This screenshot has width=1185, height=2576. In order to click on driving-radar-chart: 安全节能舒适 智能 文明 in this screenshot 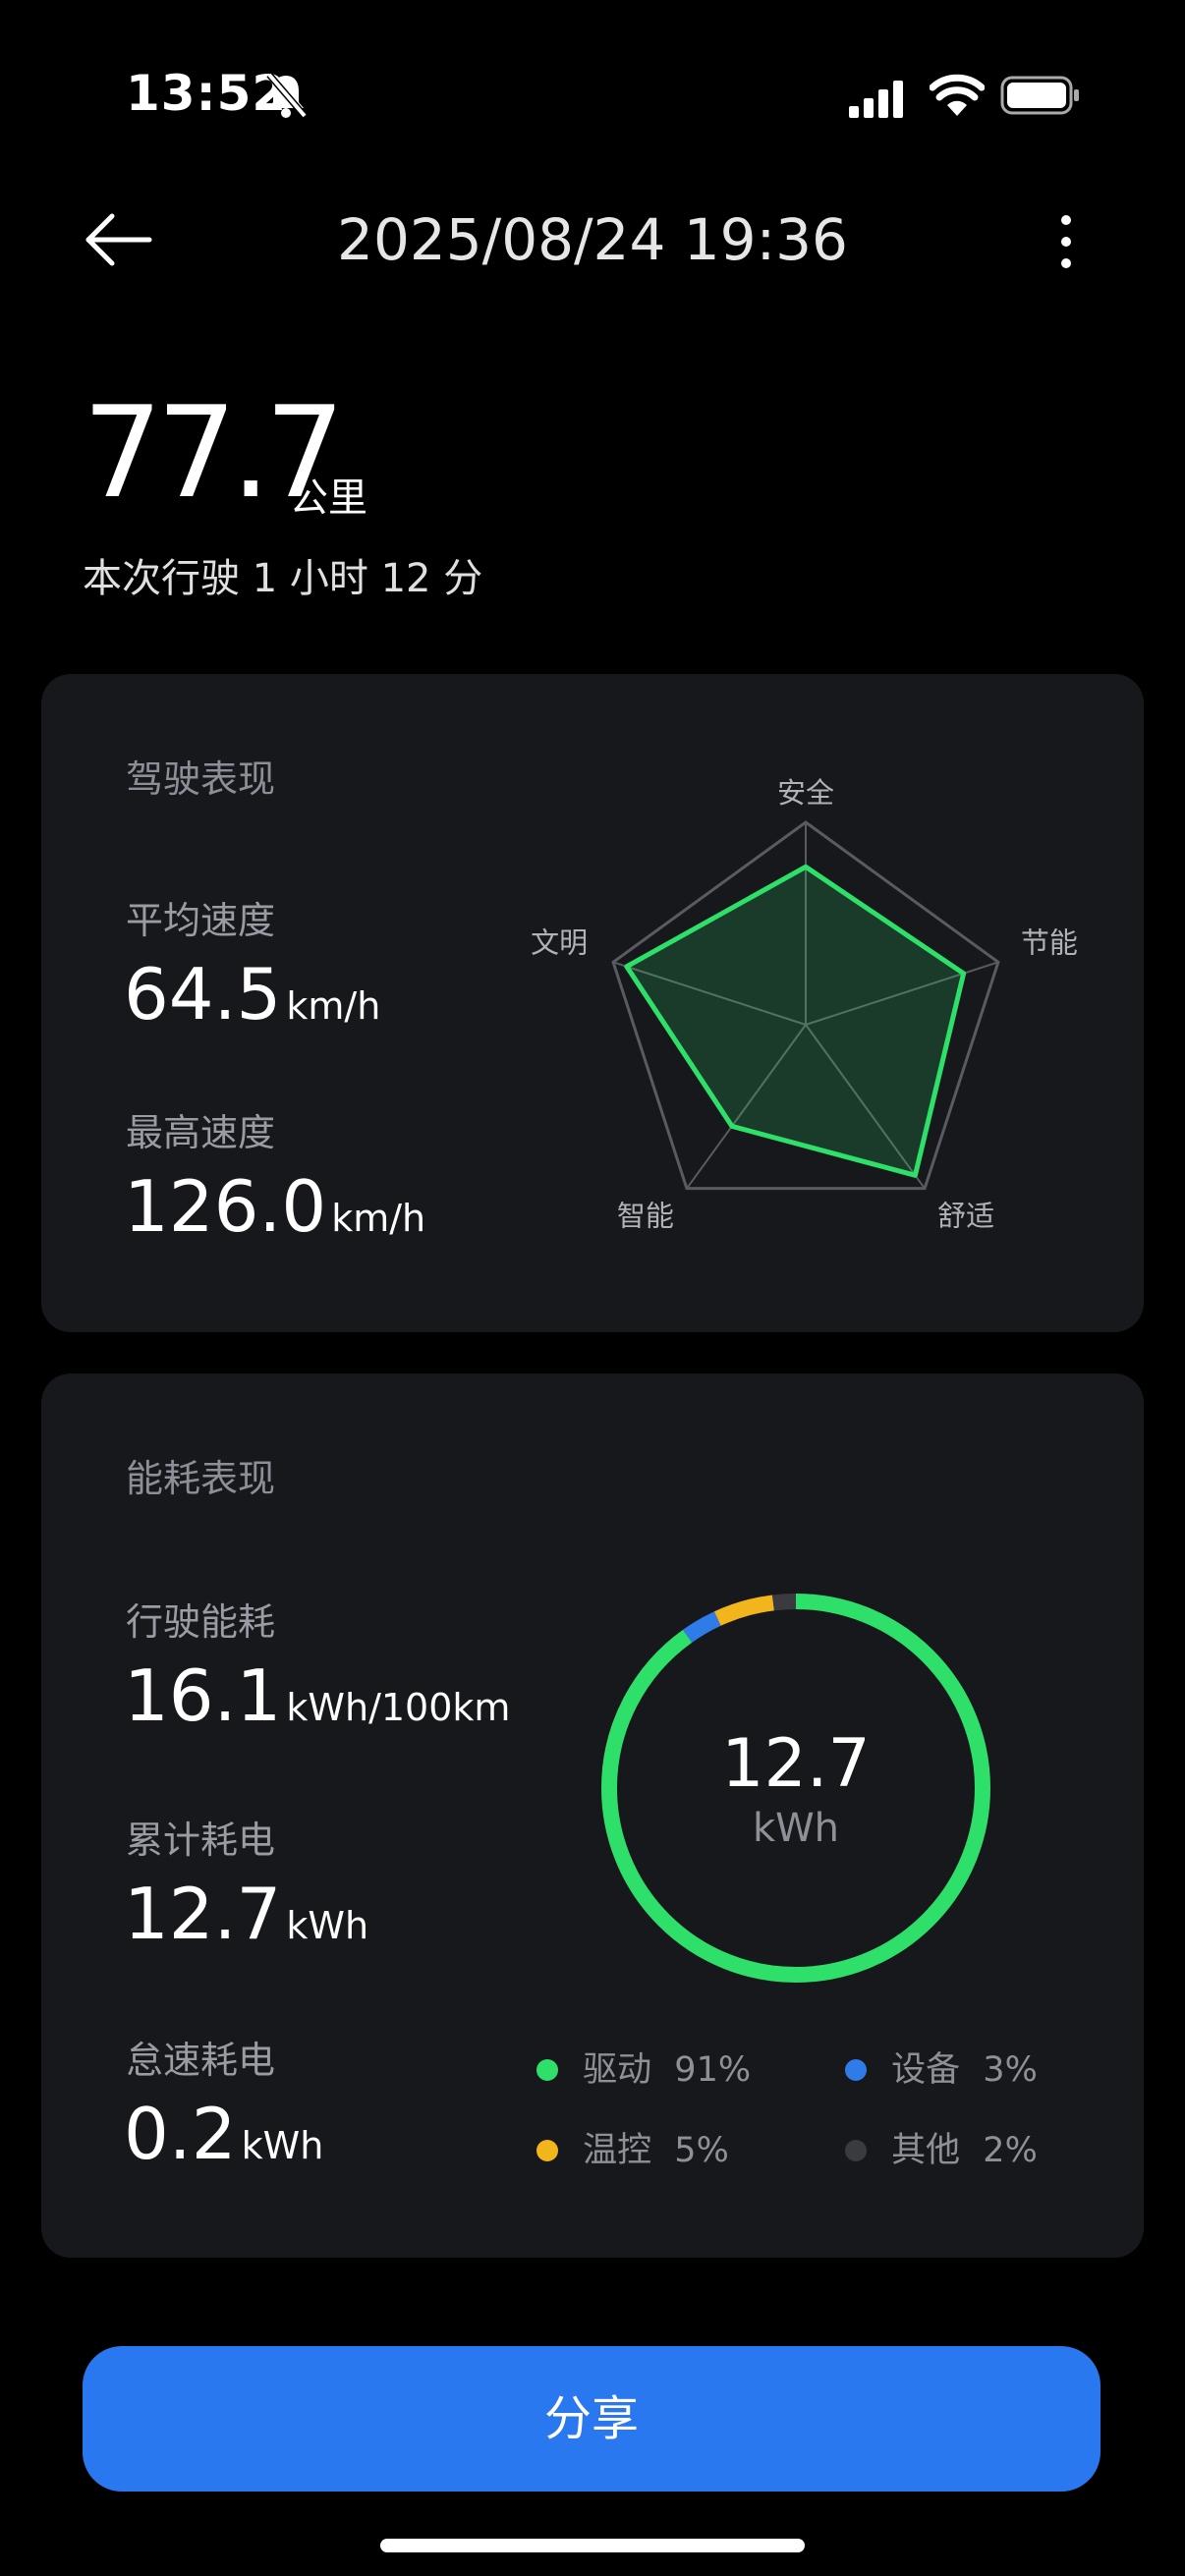, I will do `click(805, 1004)`.